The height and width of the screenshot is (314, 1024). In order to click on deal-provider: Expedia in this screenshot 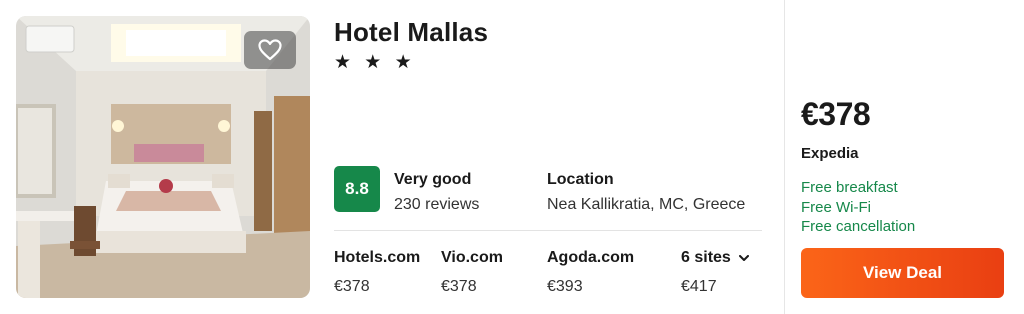, I will do `click(830, 153)`.